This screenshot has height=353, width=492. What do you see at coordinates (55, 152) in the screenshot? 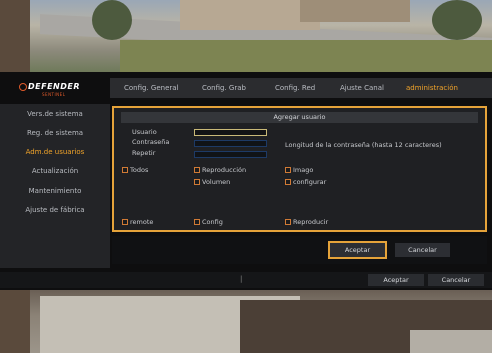
I see `sidebar-item-users: Adm.de usuarios` at bounding box center [55, 152].